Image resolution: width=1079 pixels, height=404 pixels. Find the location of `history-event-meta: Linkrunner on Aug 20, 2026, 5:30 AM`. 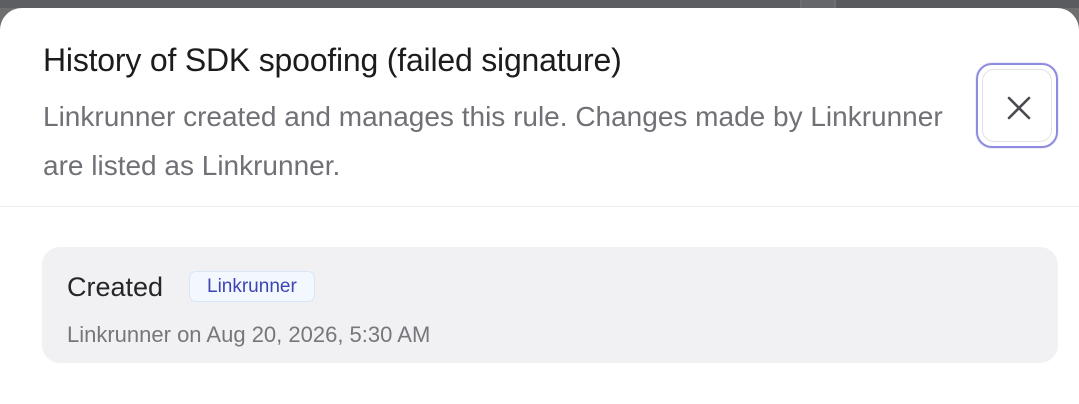

history-event-meta: Linkrunner on Aug 20, 2026, 5:30 AM is located at coordinates (249, 334).